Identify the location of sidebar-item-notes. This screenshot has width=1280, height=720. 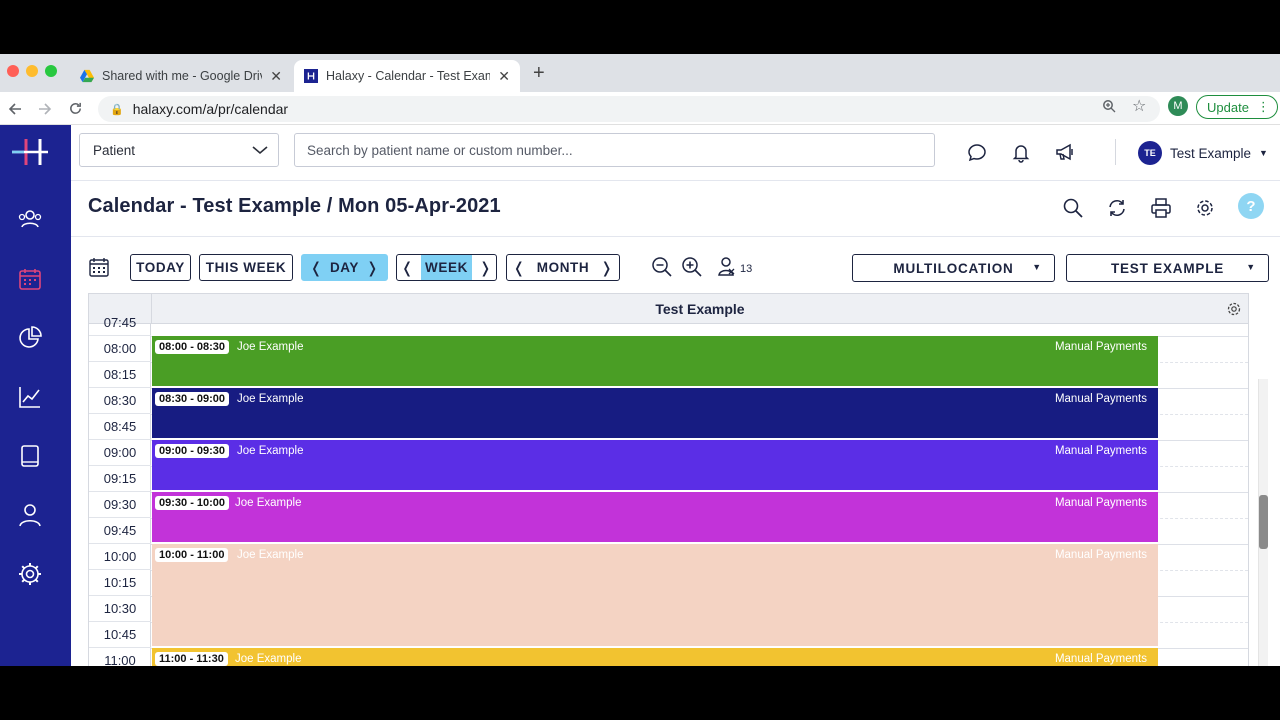
(30, 456).